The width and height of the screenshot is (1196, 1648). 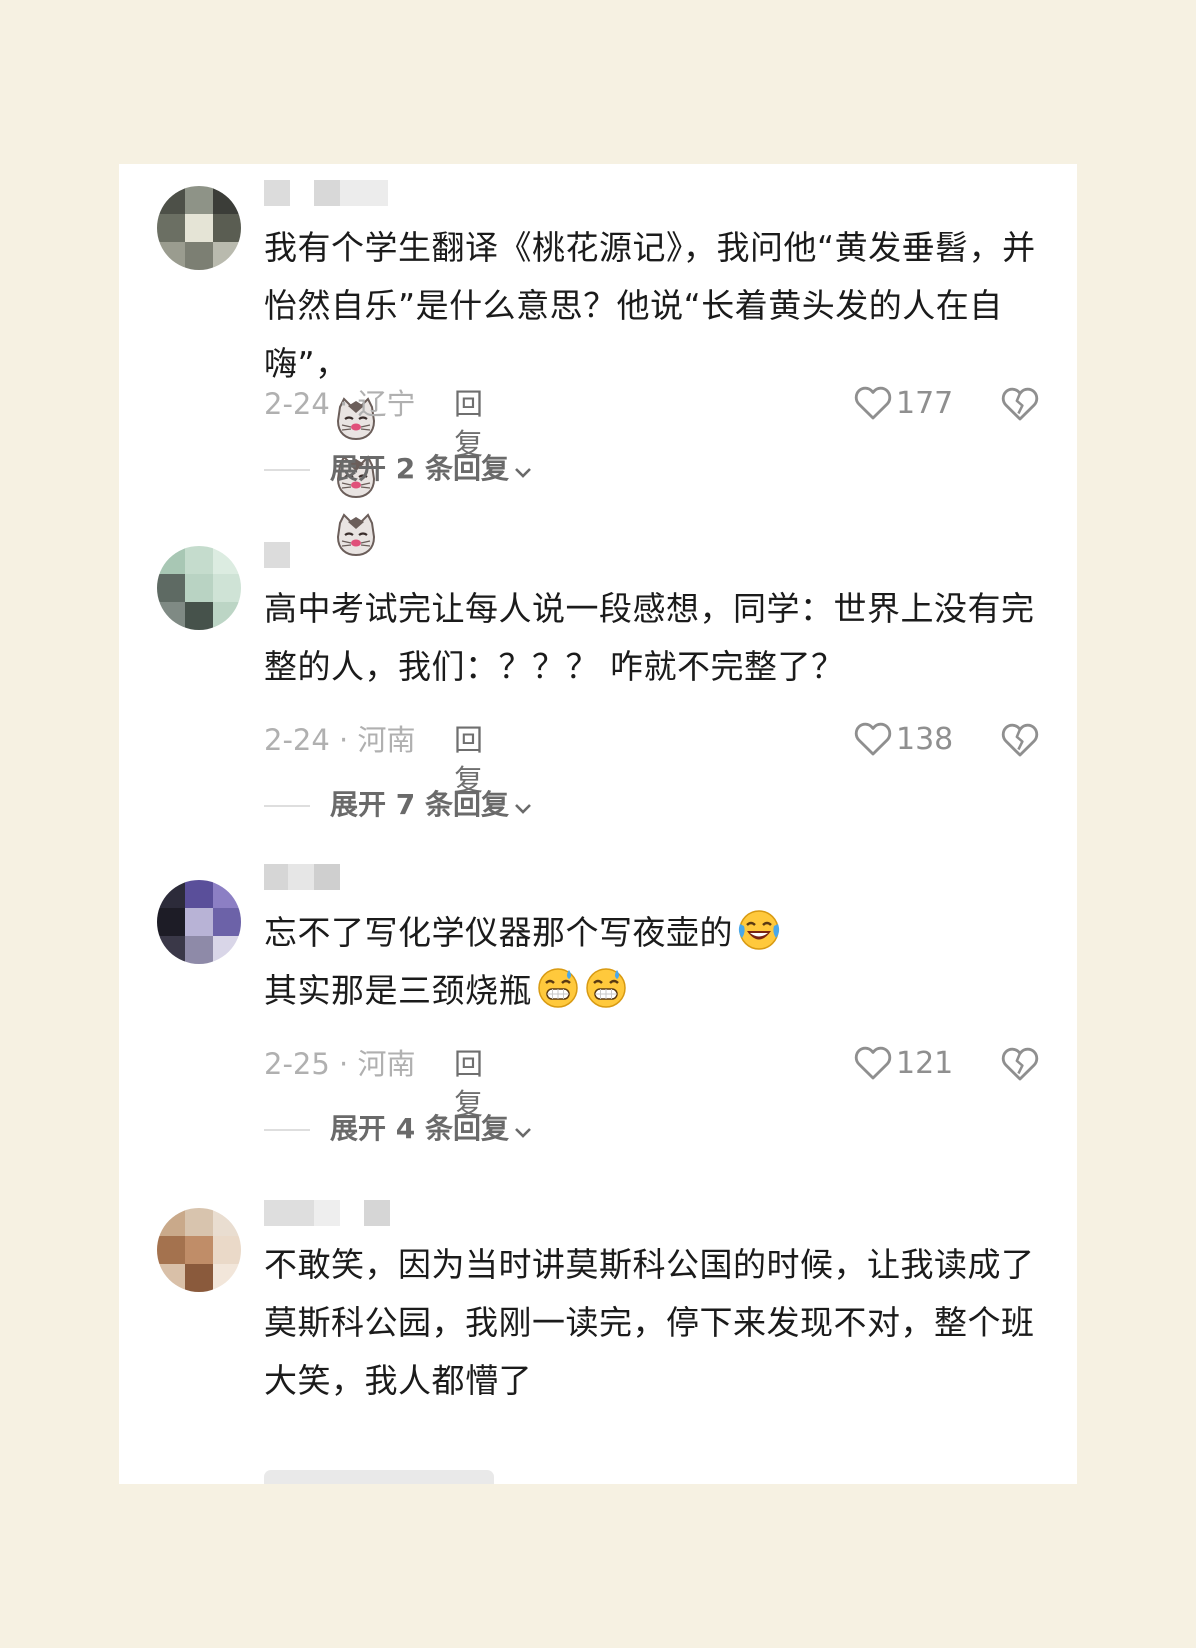 I want to click on like-button: 177, so click(x=903, y=404).